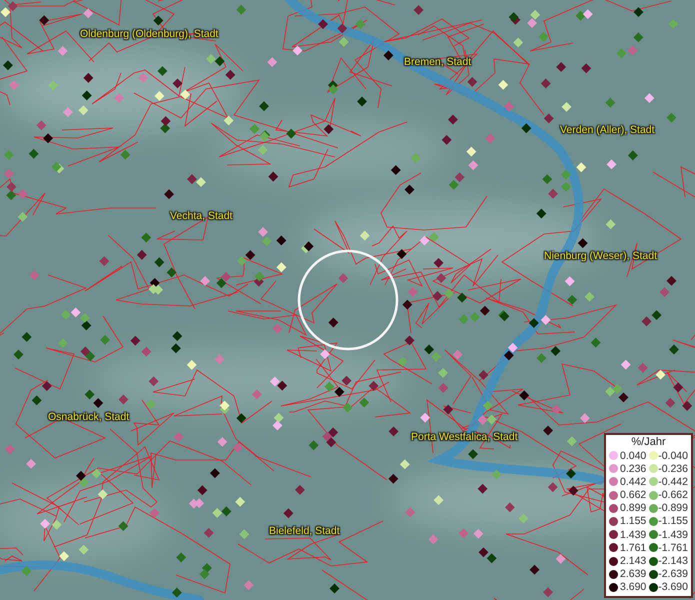  Describe the element at coordinates (673, 495) in the screenshot. I see `legend-value: -0.662` at that location.